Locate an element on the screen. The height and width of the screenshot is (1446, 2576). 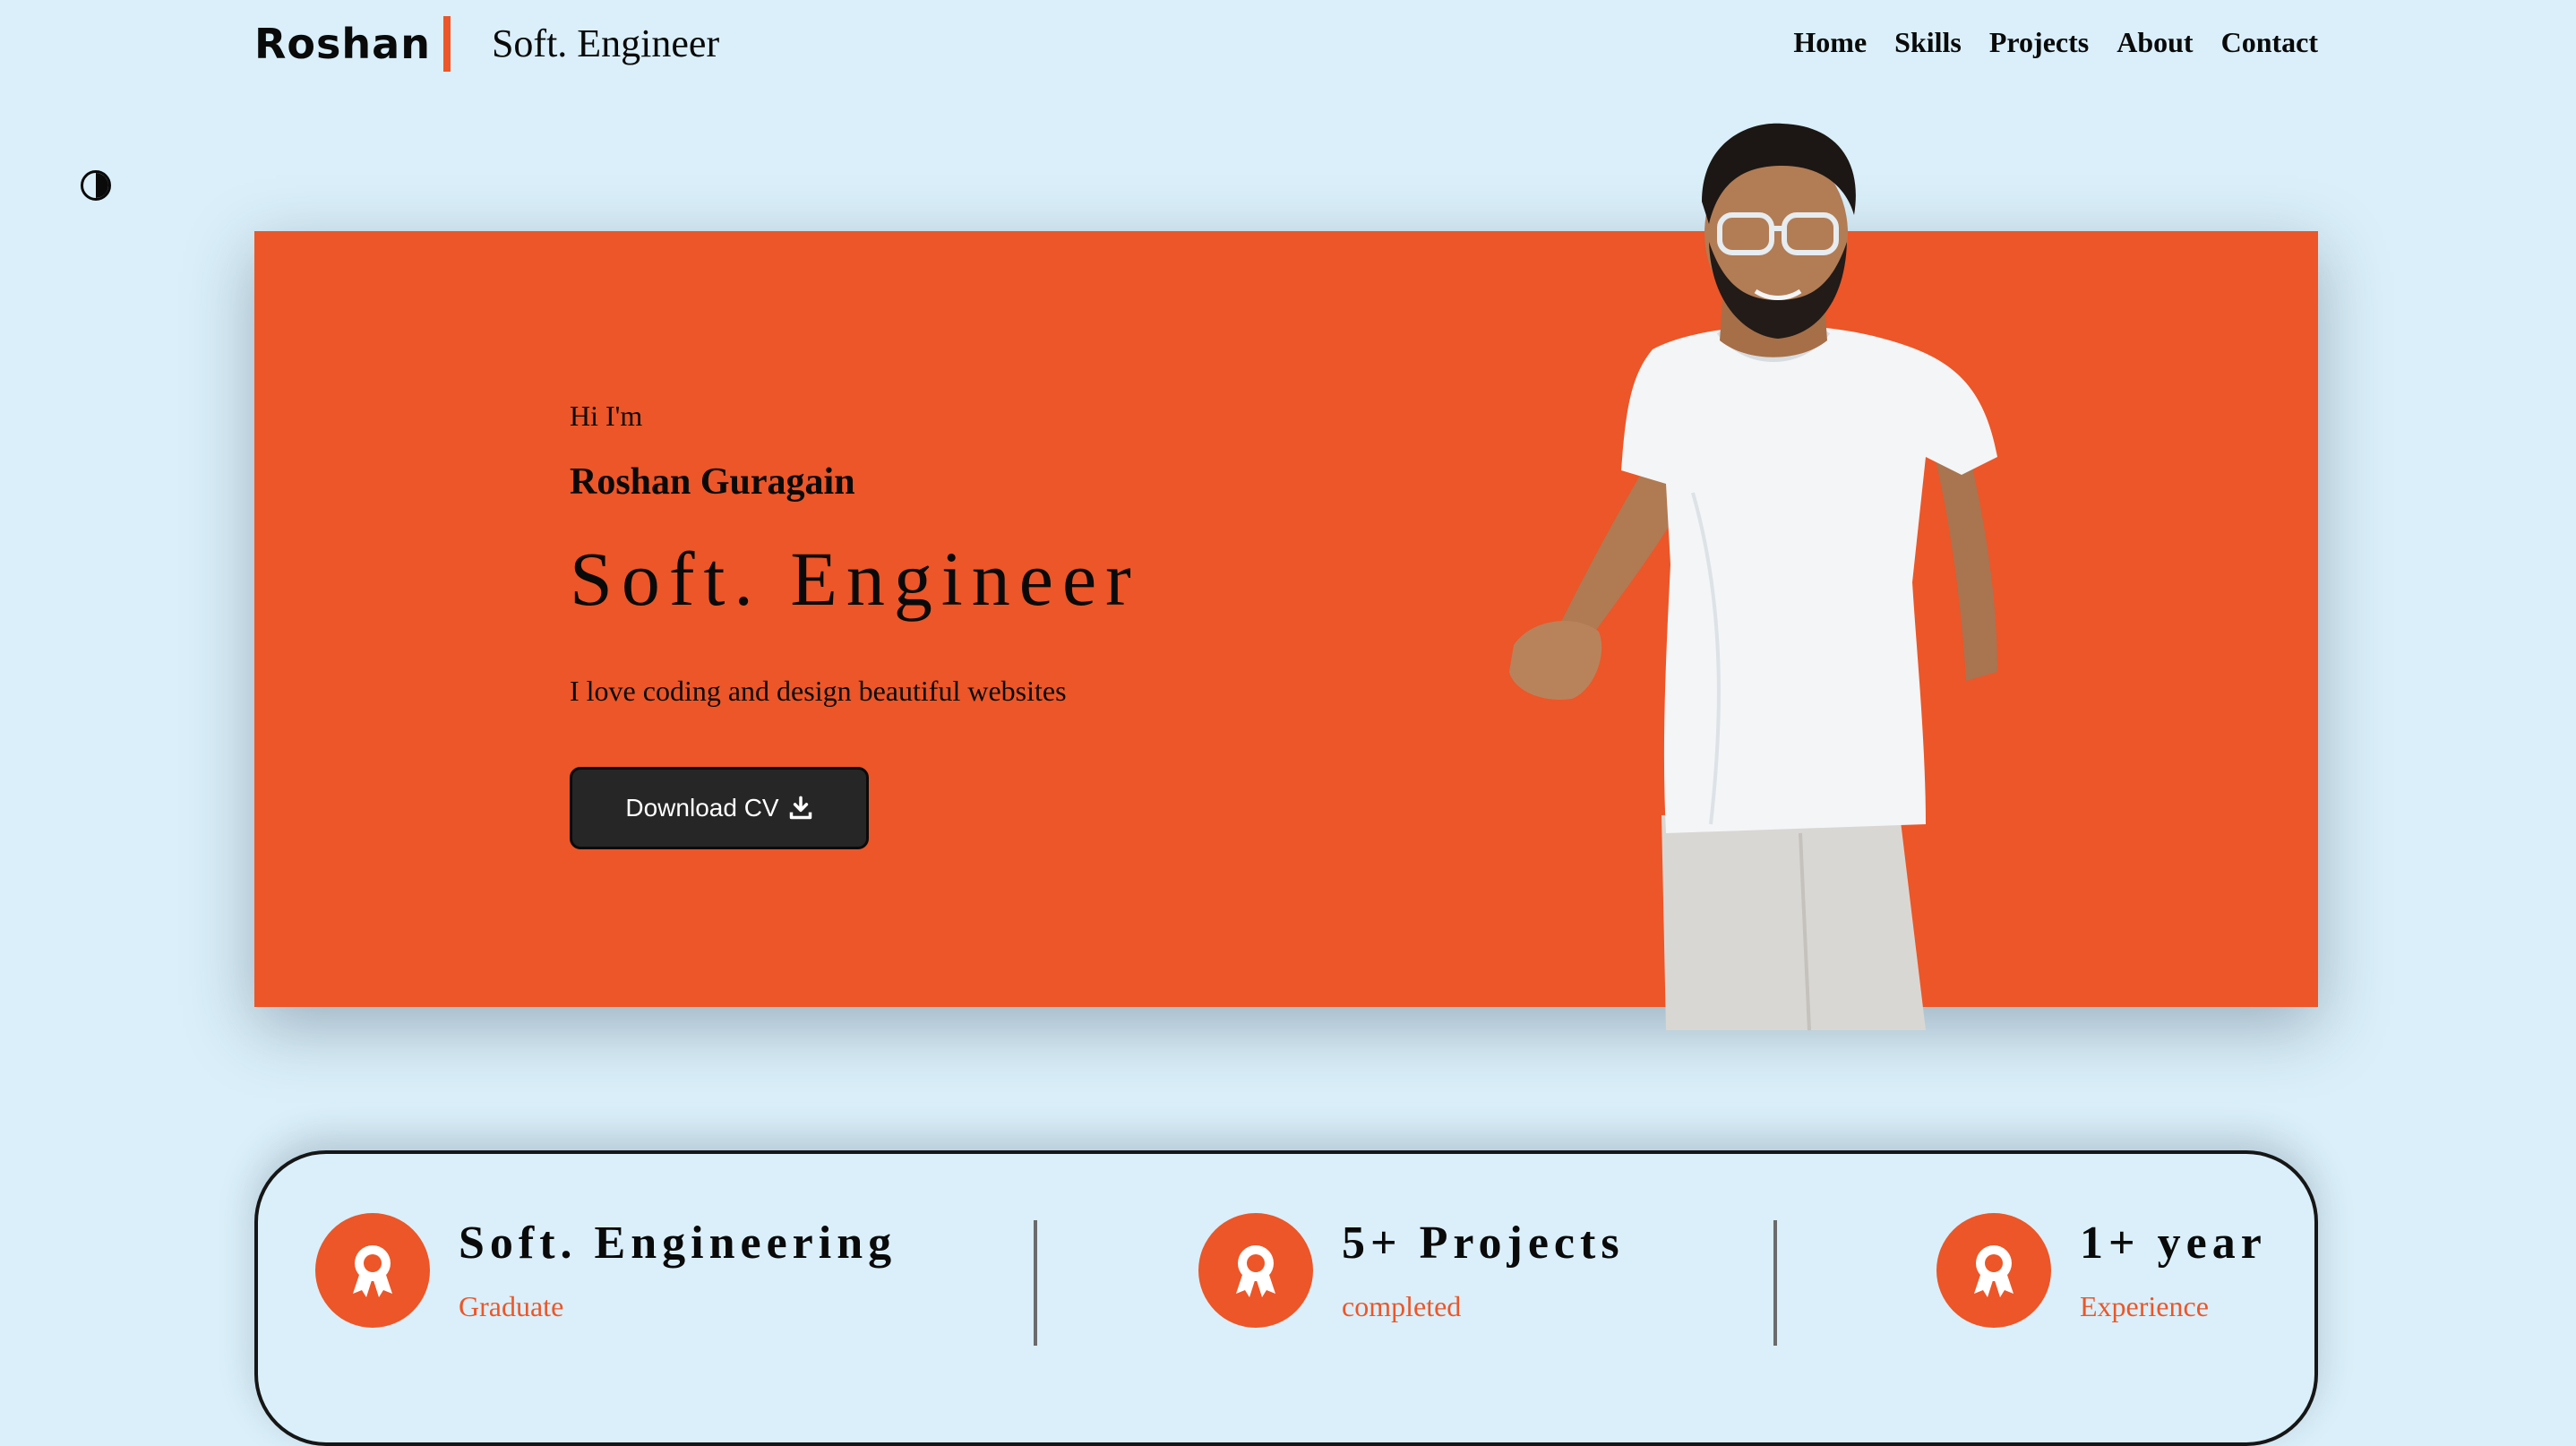
brand-divider is located at coordinates (446, 44).